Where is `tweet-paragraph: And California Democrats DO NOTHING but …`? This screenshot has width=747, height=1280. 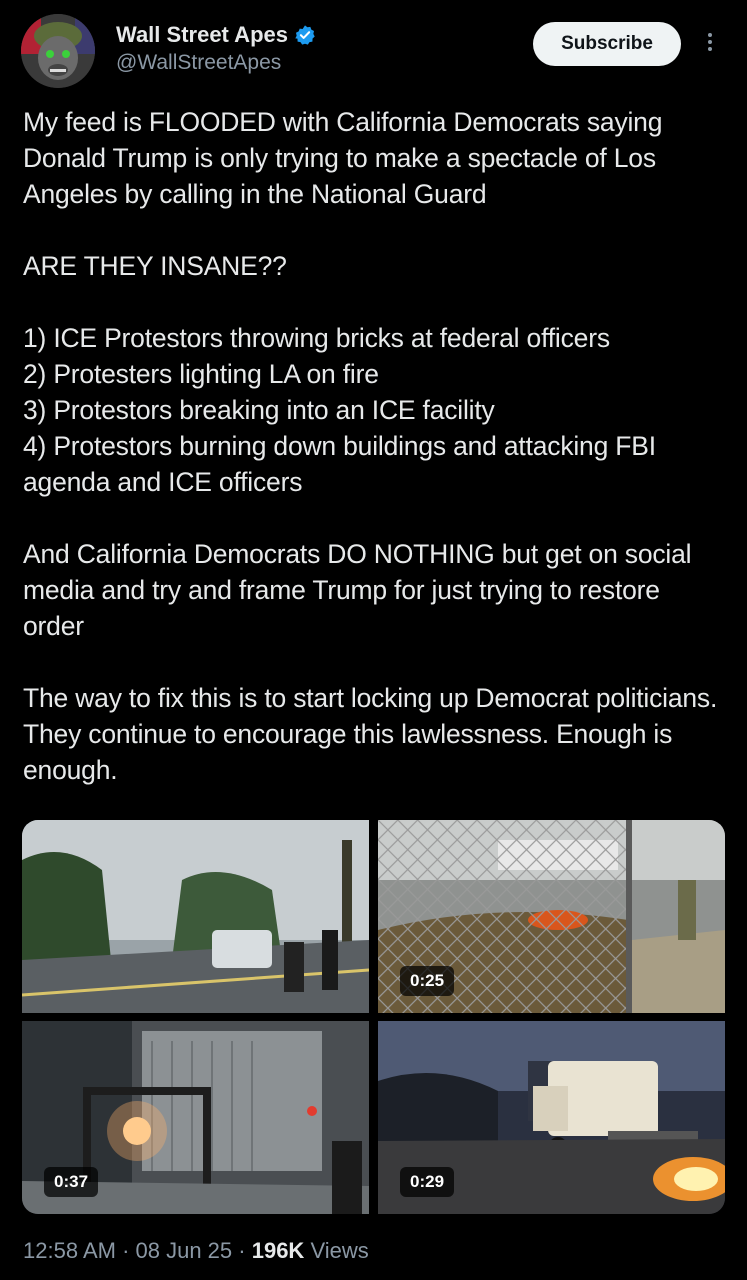 tweet-paragraph: And California Democrats DO NOTHING but … is located at coordinates (357, 590).